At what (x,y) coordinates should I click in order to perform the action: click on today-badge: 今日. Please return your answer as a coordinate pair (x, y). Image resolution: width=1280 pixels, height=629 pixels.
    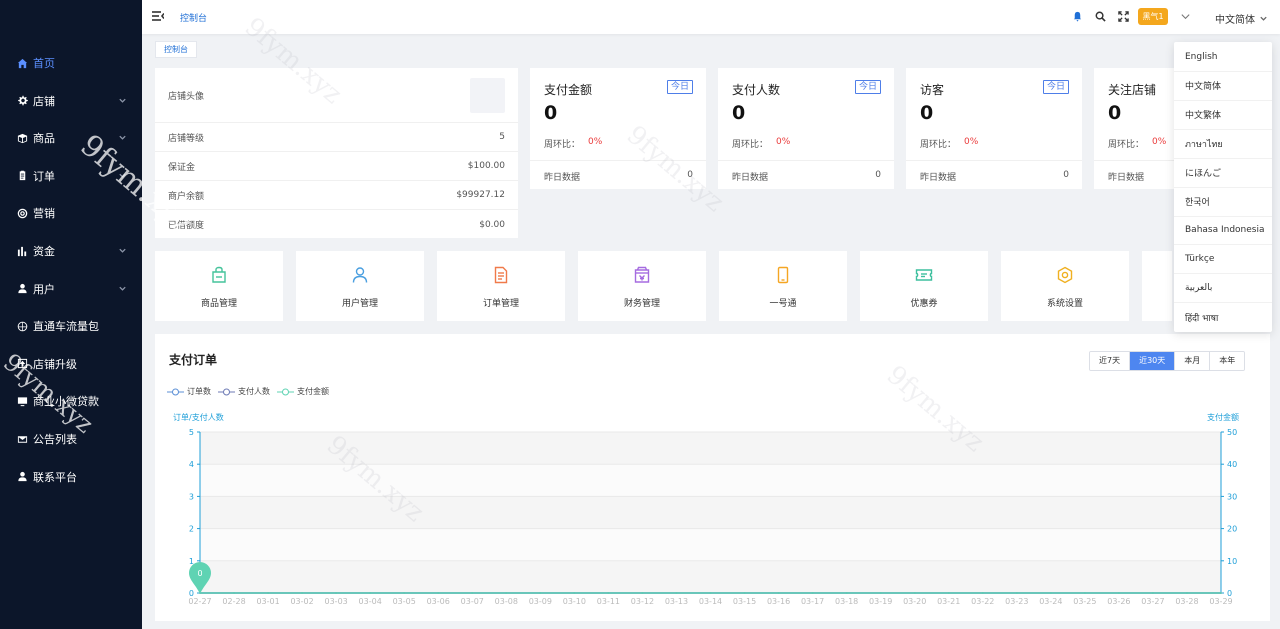
    Looking at the image, I should click on (867, 87).